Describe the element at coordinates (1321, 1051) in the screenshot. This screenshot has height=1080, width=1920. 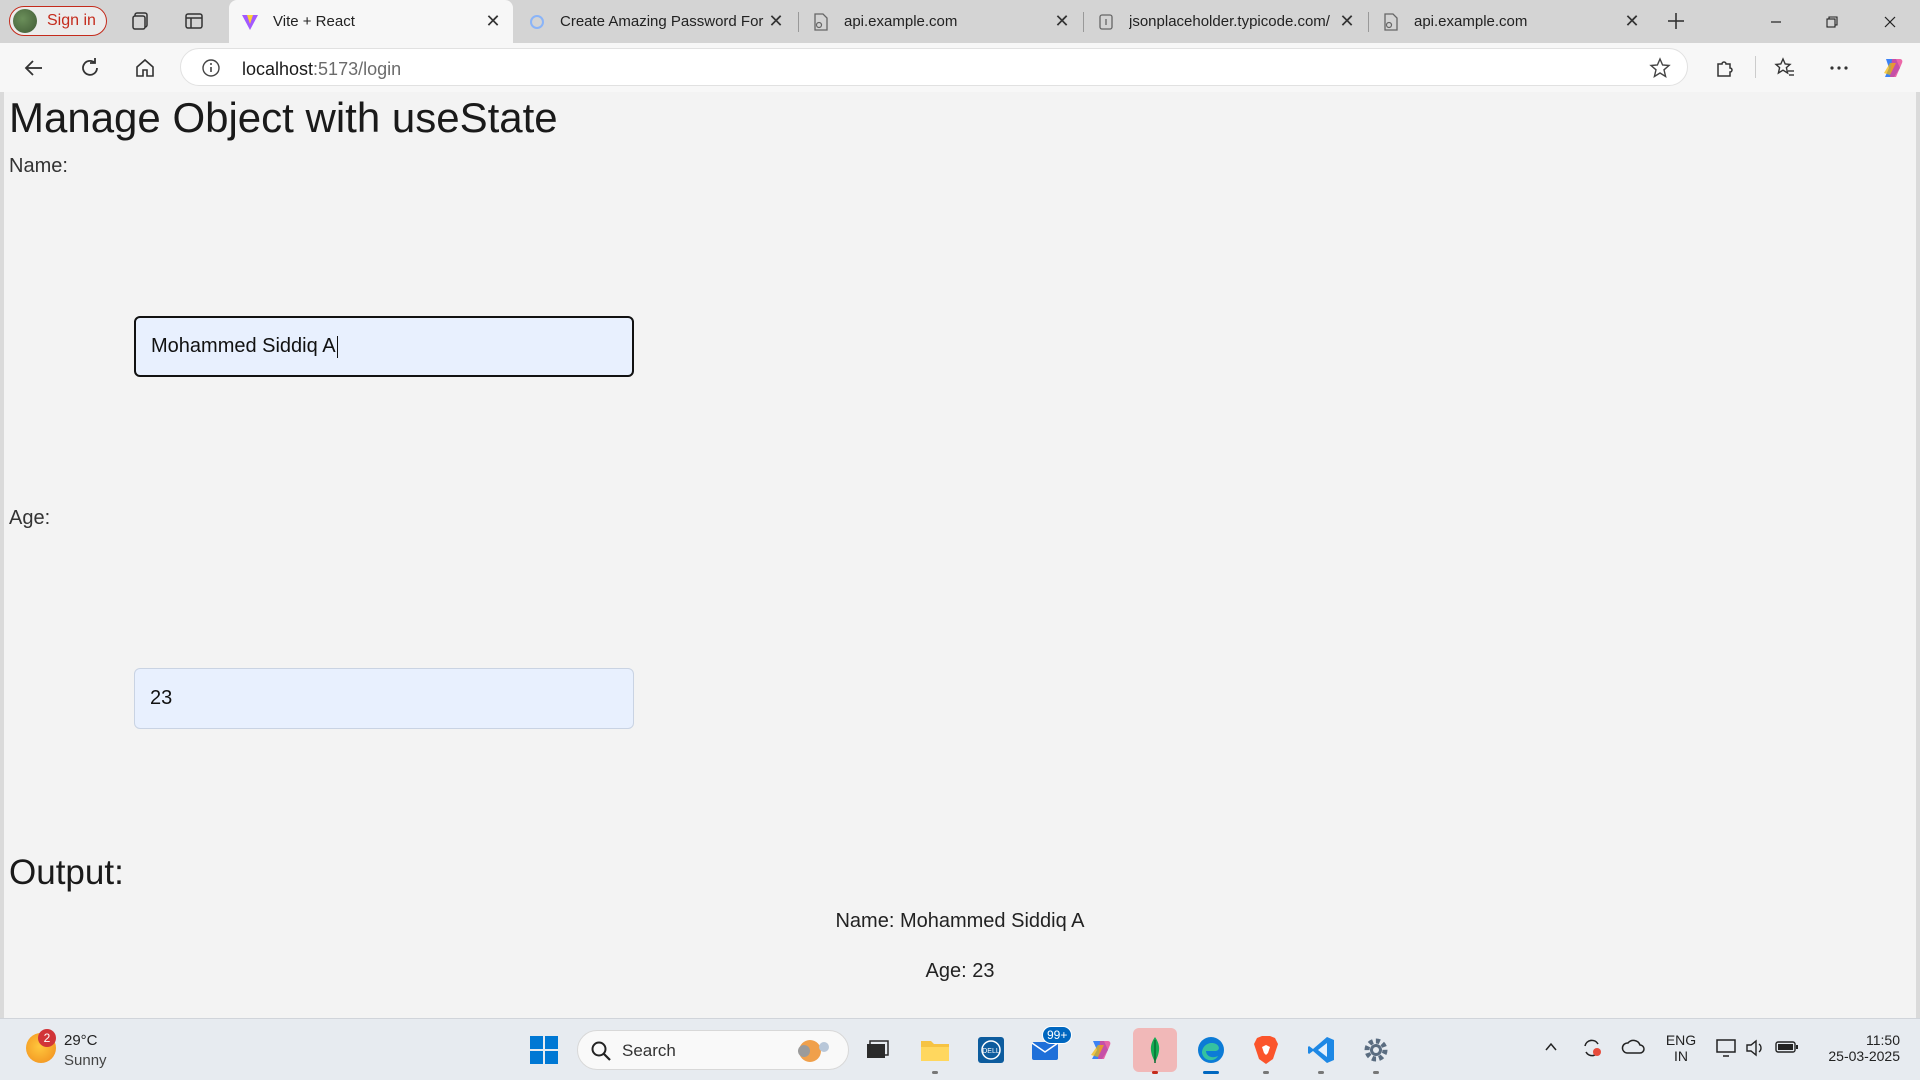
I see `vscode-icon` at that location.